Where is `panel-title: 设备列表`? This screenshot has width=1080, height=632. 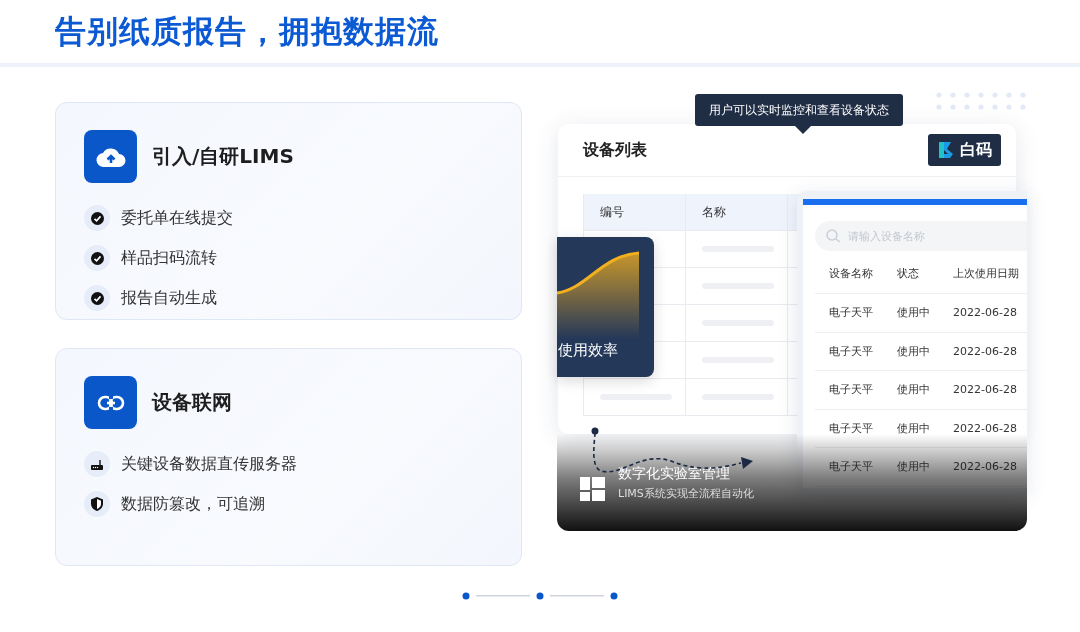 panel-title: 设备列表 is located at coordinates (615, 150).